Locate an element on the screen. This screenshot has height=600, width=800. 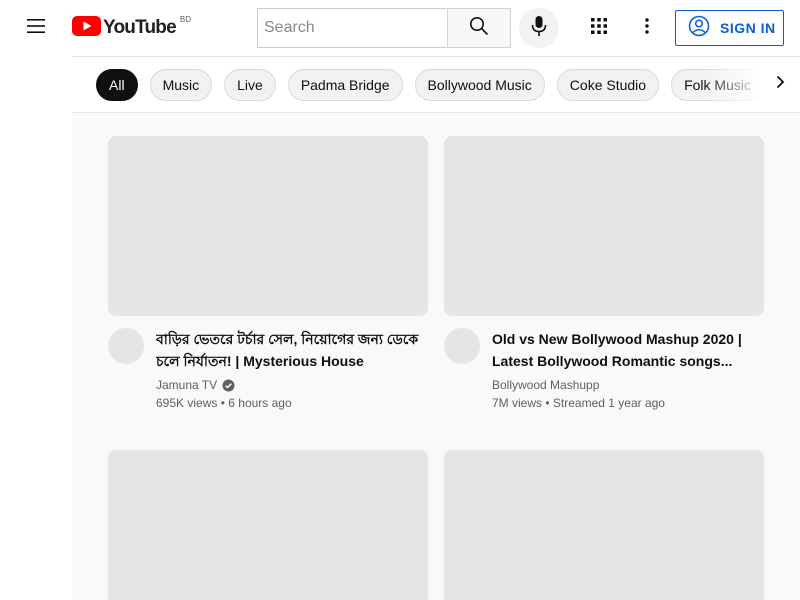
apps-grid-icon is located at coordinates (599, 28).